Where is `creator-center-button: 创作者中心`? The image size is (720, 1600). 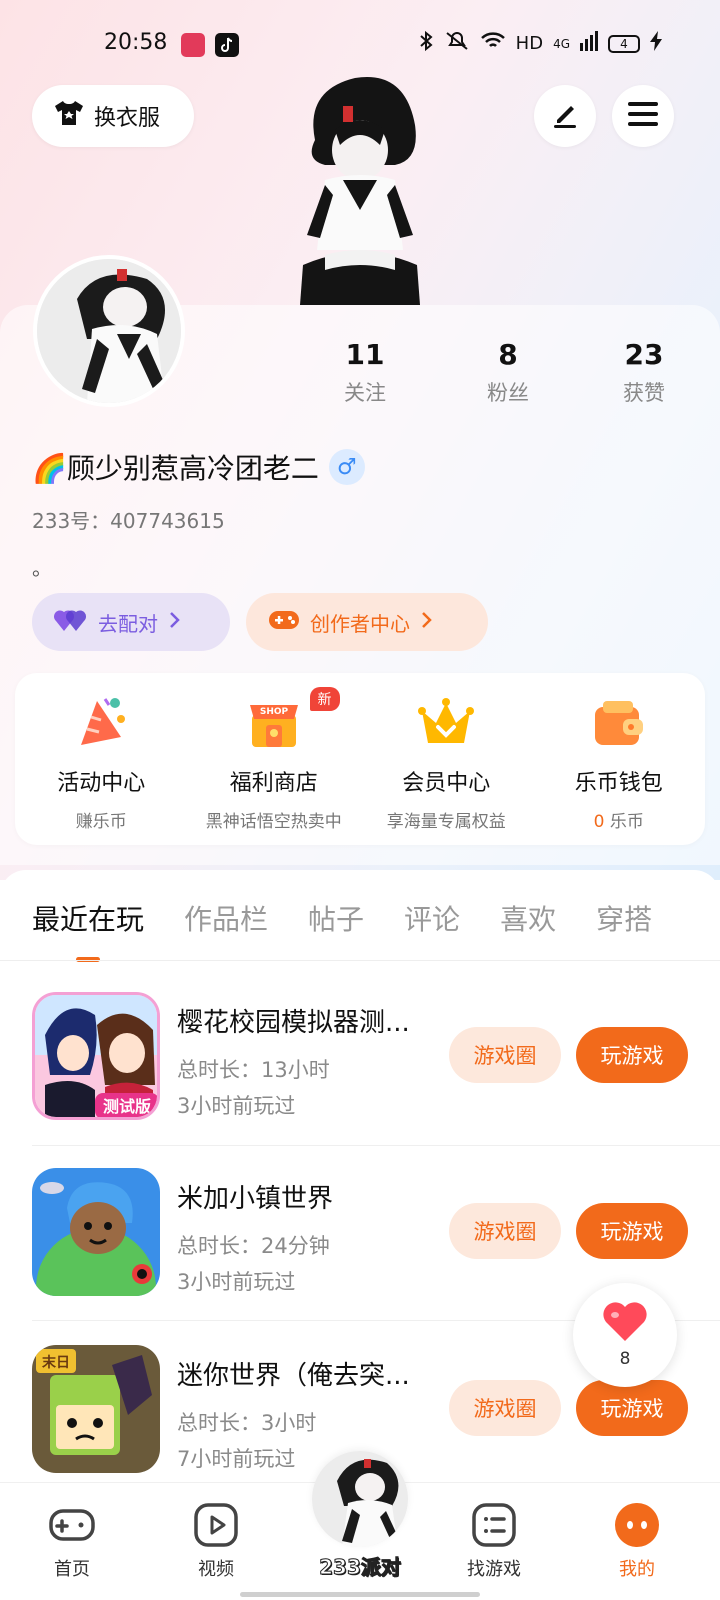 creator-center-button: 创作者中心 is located at coordinates (367, 622).